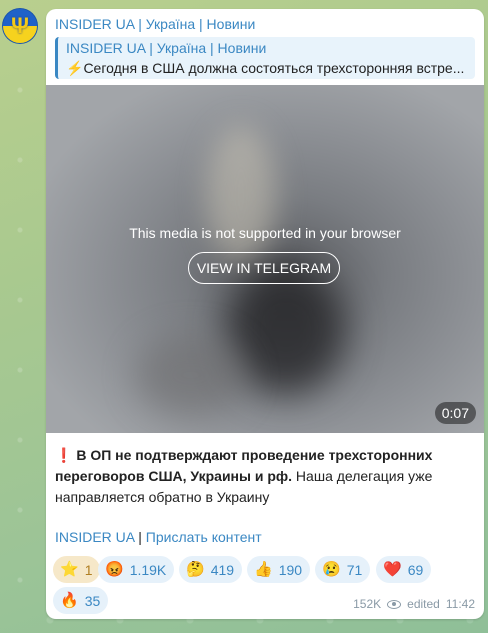 The width and height of the screenshot is (488, 633). I want to click on crying-face-icon: 😢, so click(331, 569).